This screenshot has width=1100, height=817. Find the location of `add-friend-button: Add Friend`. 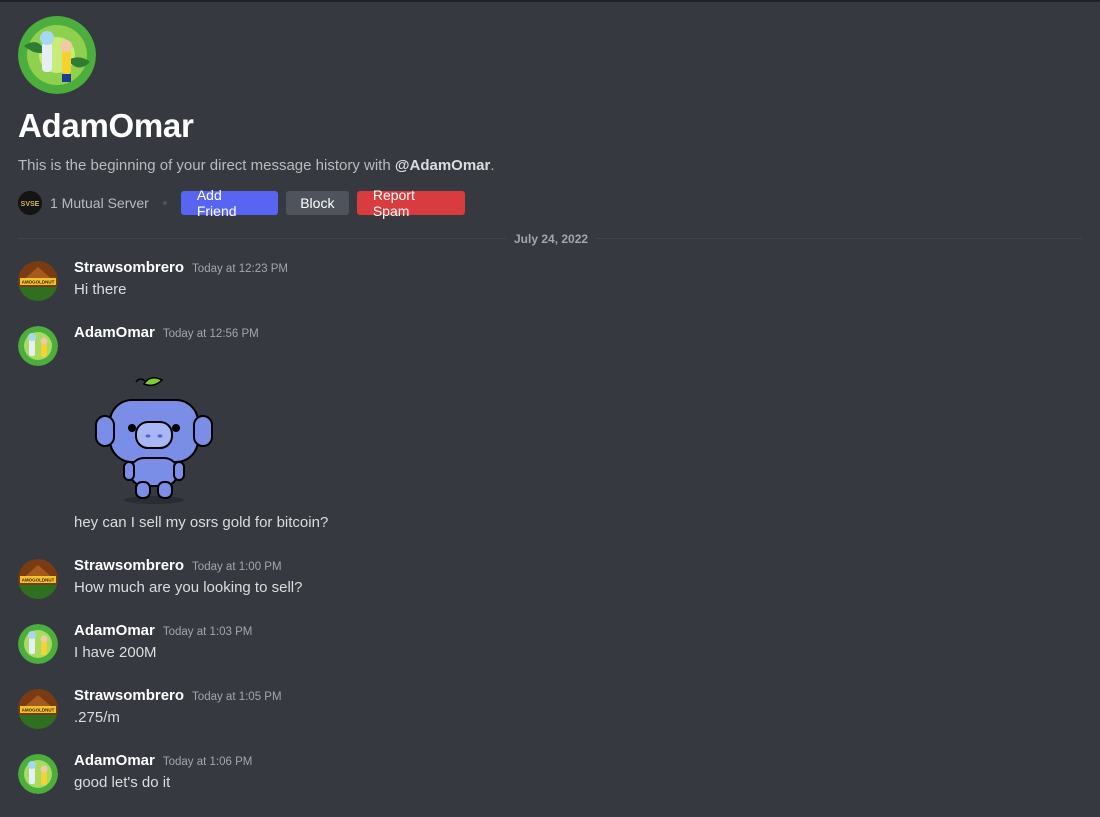

add-friend-button: Add Friend is located at coordinates (229, 203).